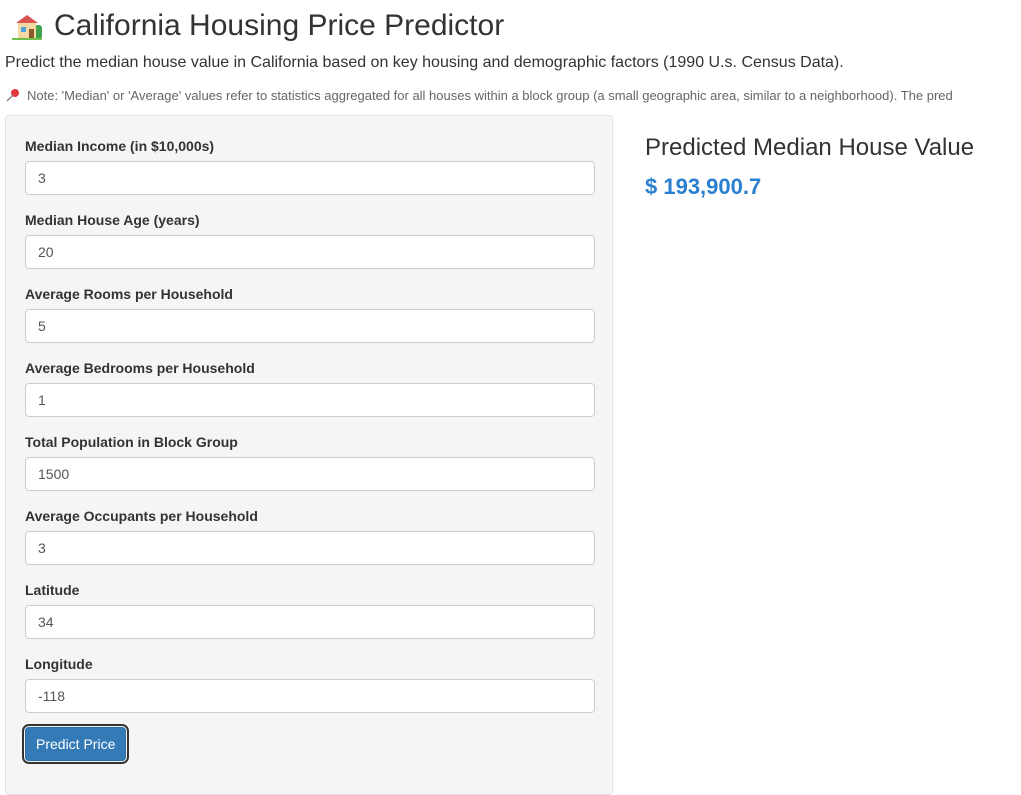 This screenshot has height=795, width=1021. What do you see at coordinates (129, 294) in the screenshot?
I see `average-rooms-label: Average Rooms per Household` at bounding box center [129, 294].